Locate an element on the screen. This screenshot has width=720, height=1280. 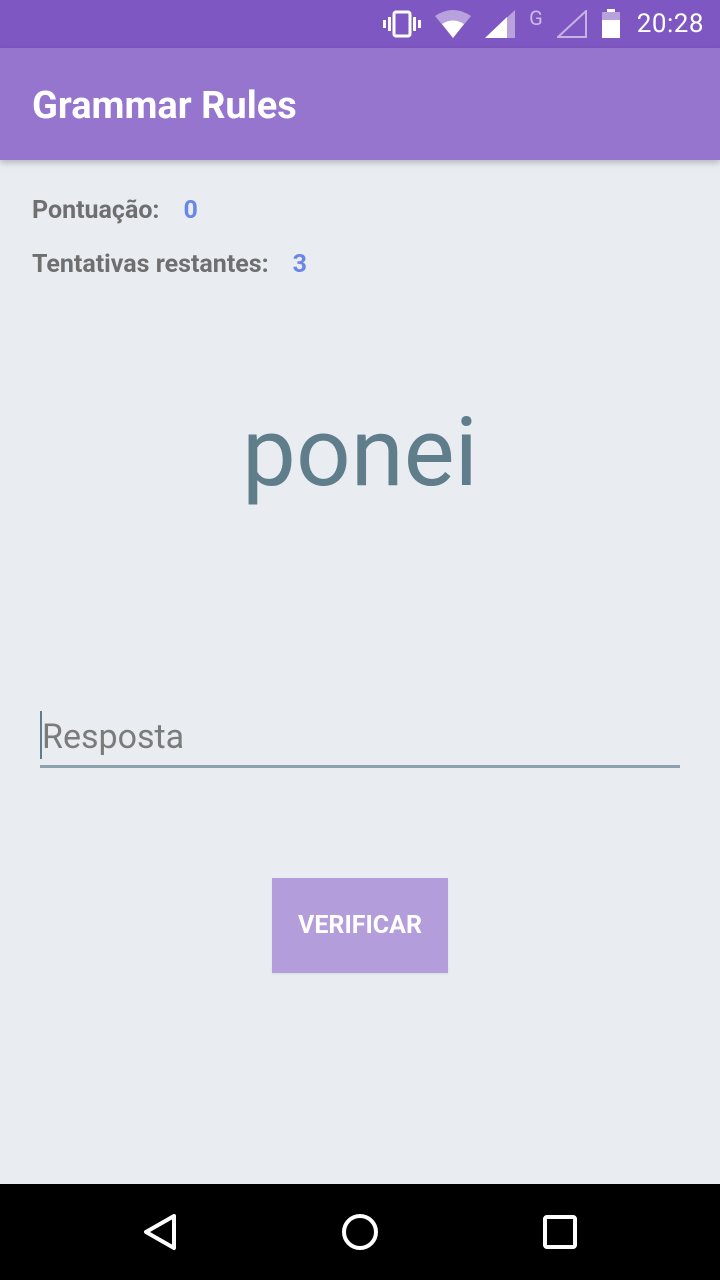
status-bar: G 20:28 is located at coordinates (360, 24).